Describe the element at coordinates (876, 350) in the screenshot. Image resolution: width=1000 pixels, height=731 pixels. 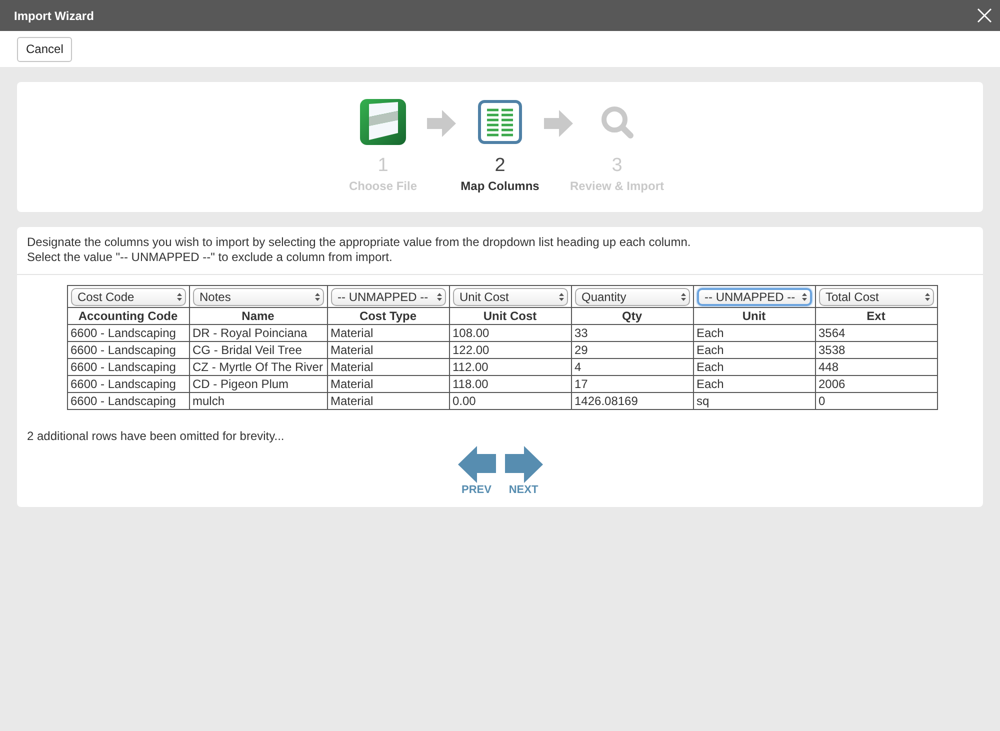
I see `table-cell: 3538` at that location.